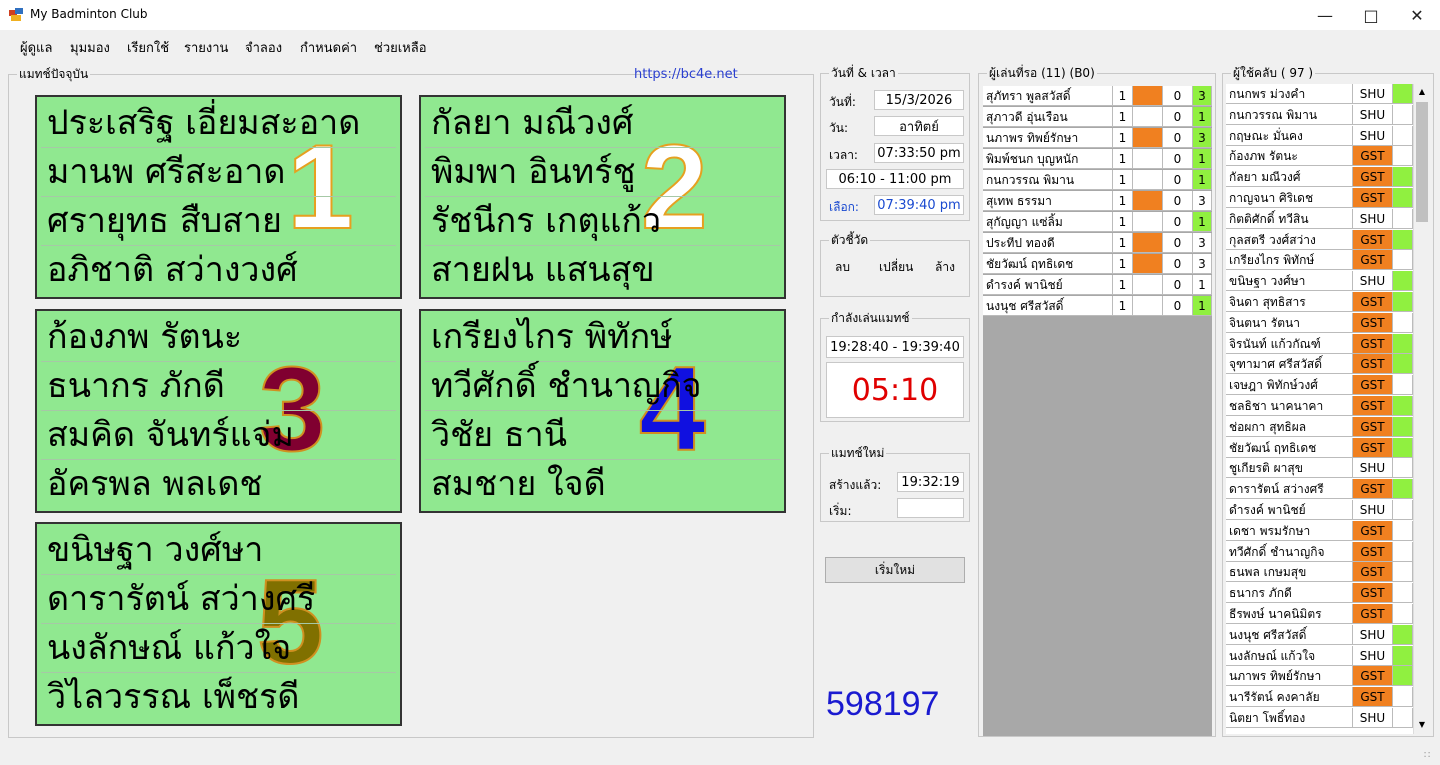 This screenshot has height=765, width=1440. Describe the element at coordinates (686, 74) in the screenshot. I see `website-link: https://bc4e.net` at that location.